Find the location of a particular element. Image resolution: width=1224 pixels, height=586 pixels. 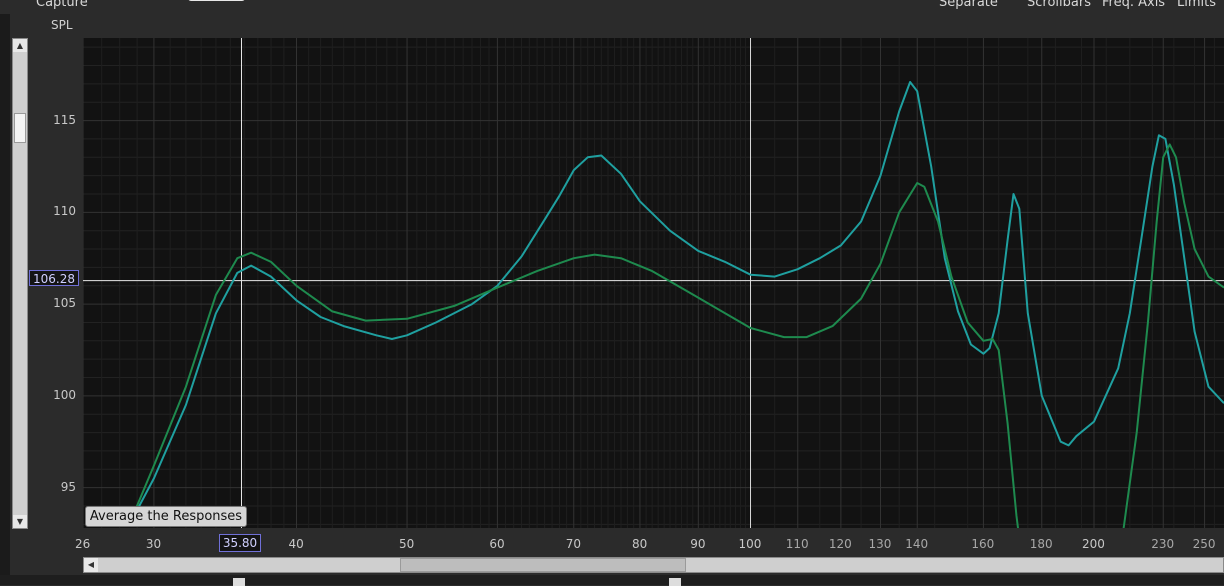

y-axis-label: SPL is located at coordinates (62, 25).